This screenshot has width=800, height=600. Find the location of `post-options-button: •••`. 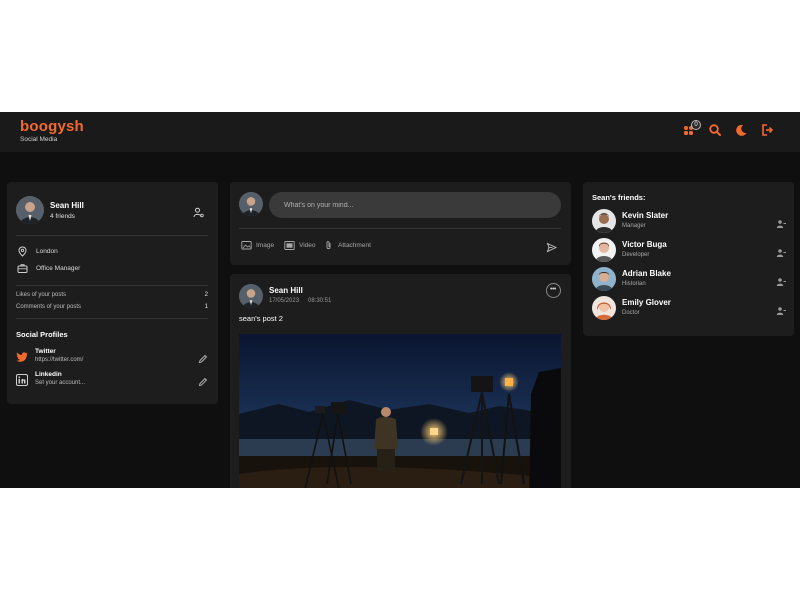

post-options-button: ••• is located at coordinates (553, 290).